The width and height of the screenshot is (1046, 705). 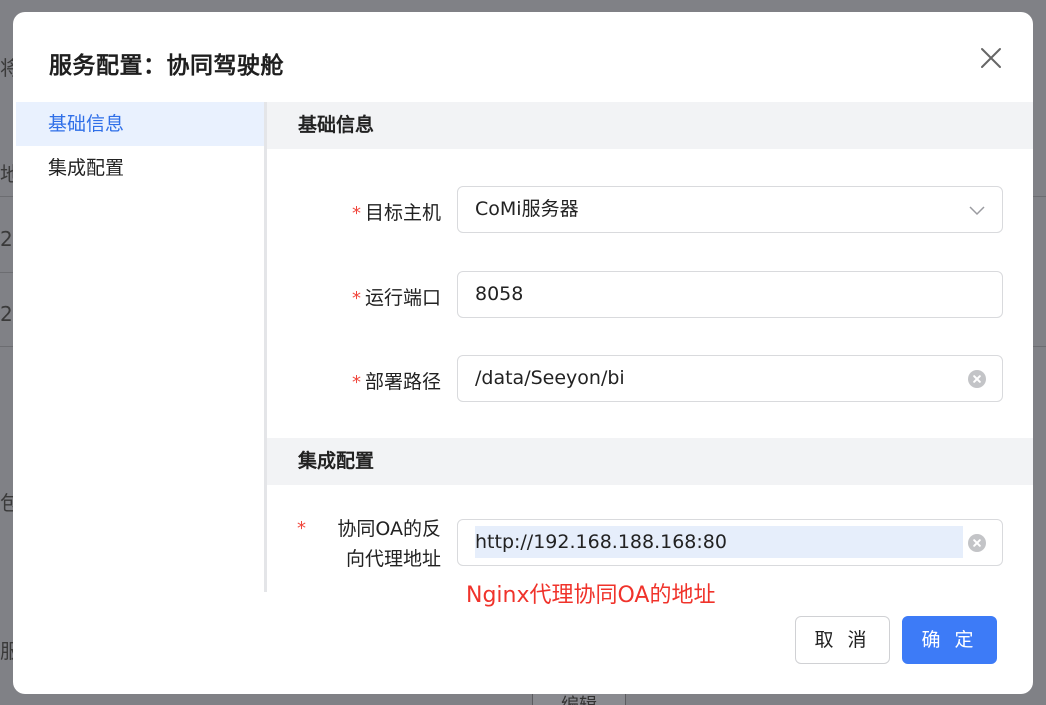 I want to click on sidebar-item-basic-info: 基础信息, so click(x=141, y=124).